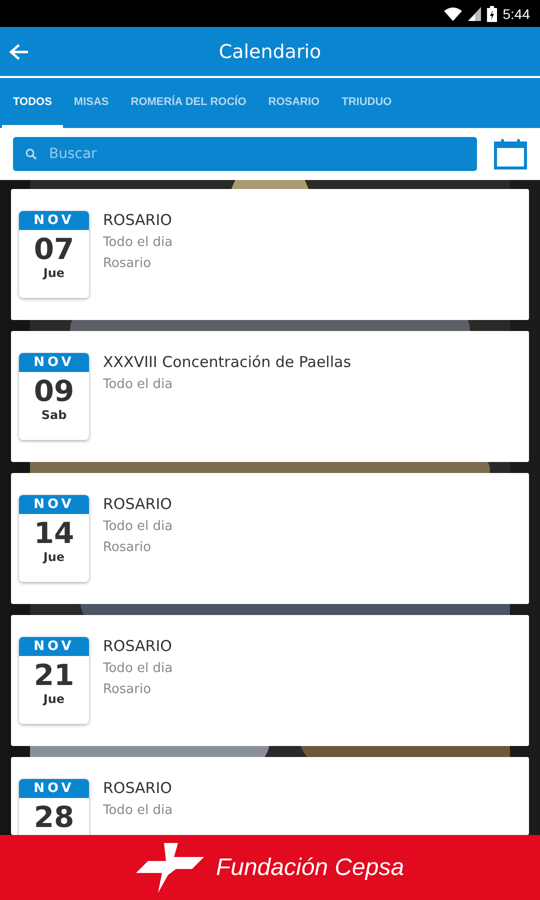 This screenshot has height=900, width=540. I want to click on event-card: NOV 21 Jue ROSARIO Todo el dia Rosario, so click(270, 680).